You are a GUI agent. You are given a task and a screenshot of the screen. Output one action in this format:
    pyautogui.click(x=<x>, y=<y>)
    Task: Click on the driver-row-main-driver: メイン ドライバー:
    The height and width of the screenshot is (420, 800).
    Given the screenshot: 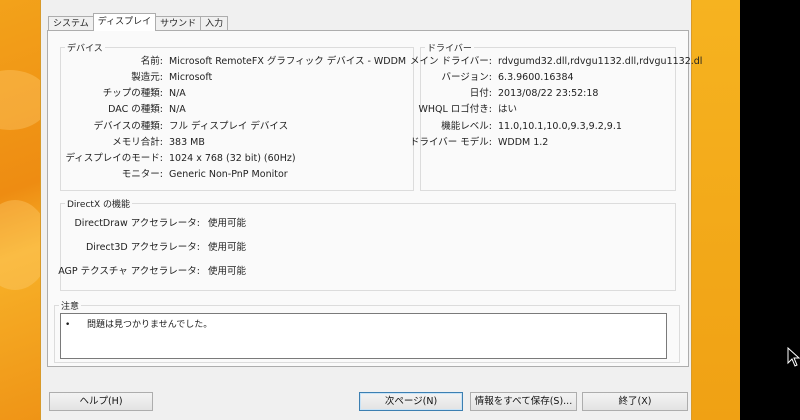 What is the action you would take?
    pyautogui.click(x=451, y=62)
    